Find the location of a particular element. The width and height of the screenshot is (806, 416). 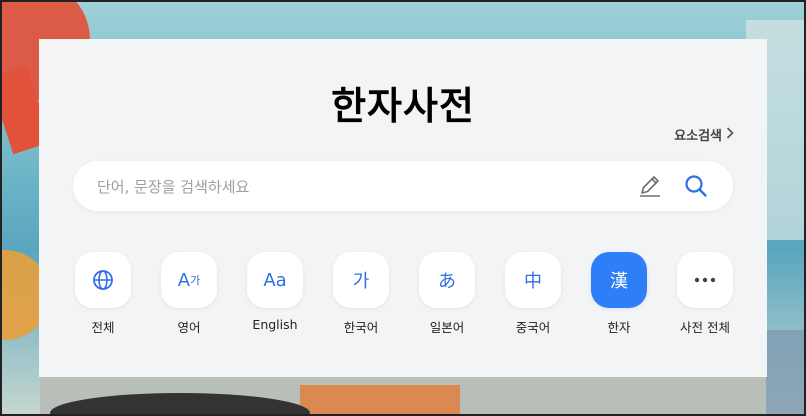

search-input is located at coordinates (357, 187).